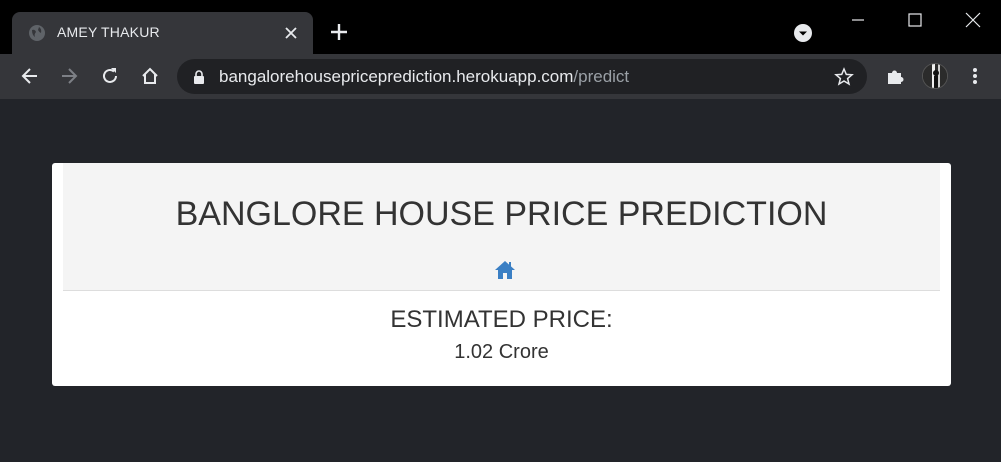 The height and width of the screenshot is (462, 1001). What do you see at coordinates (199, 77) in the screenshot?
I see `lock-icon` at bounding box center [199, 77].